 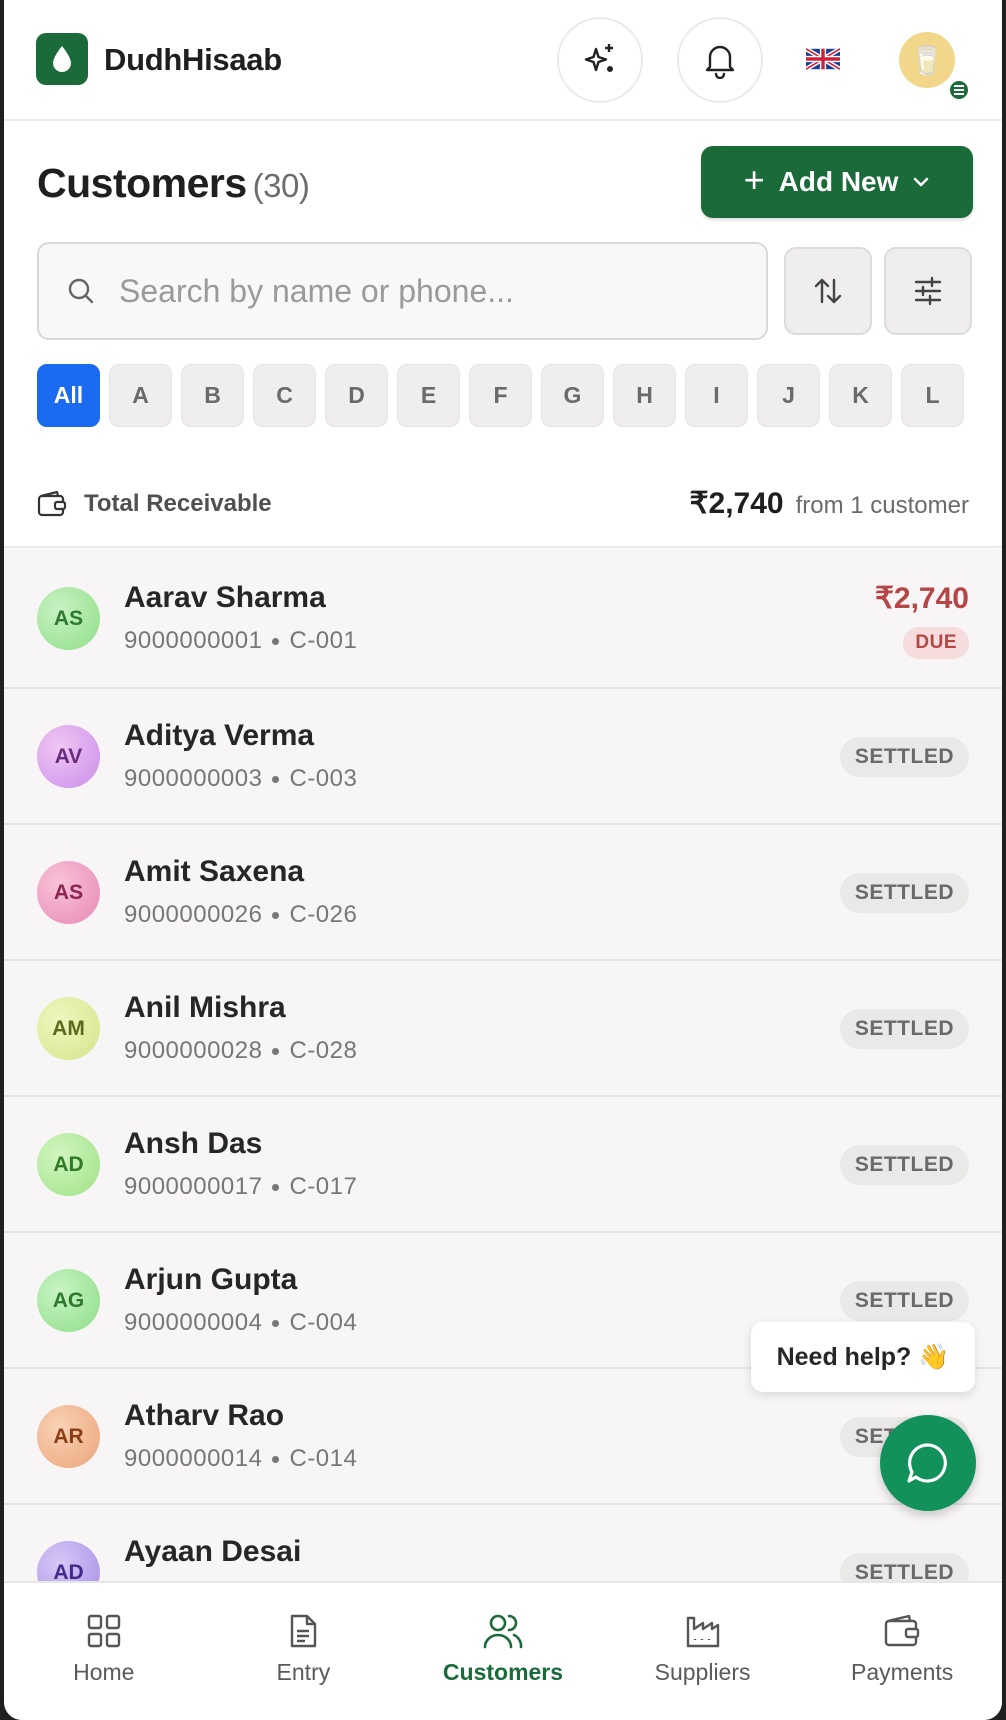 What do you see at coordinates (823, 59) in the screenshot?
I see `uk-flag-icon` at bounding box center [823, 59].